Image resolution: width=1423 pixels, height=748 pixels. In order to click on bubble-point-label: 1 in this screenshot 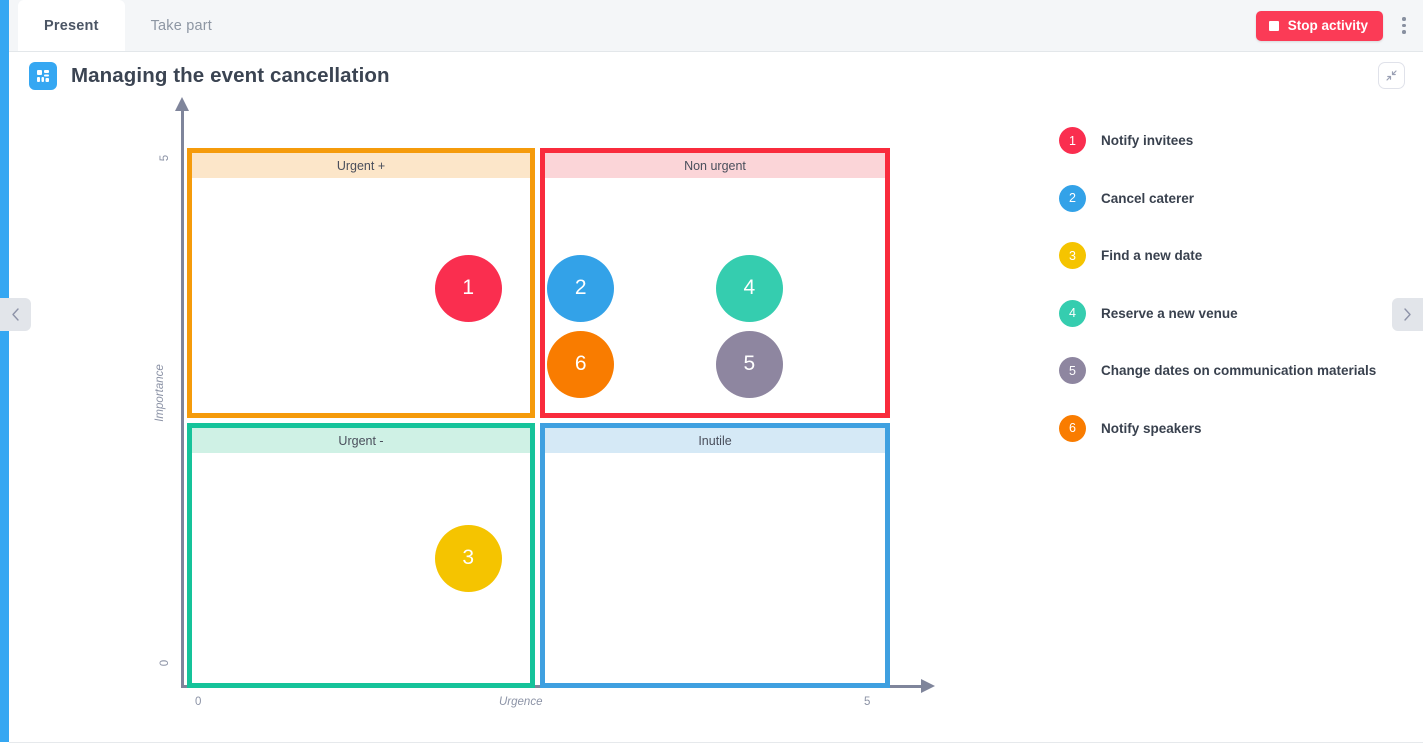, I will do `click(468, 288)`.